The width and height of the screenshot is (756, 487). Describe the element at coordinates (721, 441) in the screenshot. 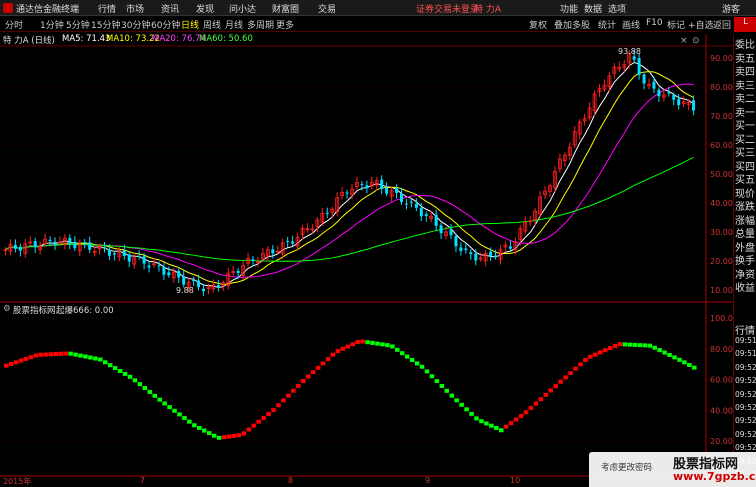

I see `indicator-tick-label: 20.00` at that location.